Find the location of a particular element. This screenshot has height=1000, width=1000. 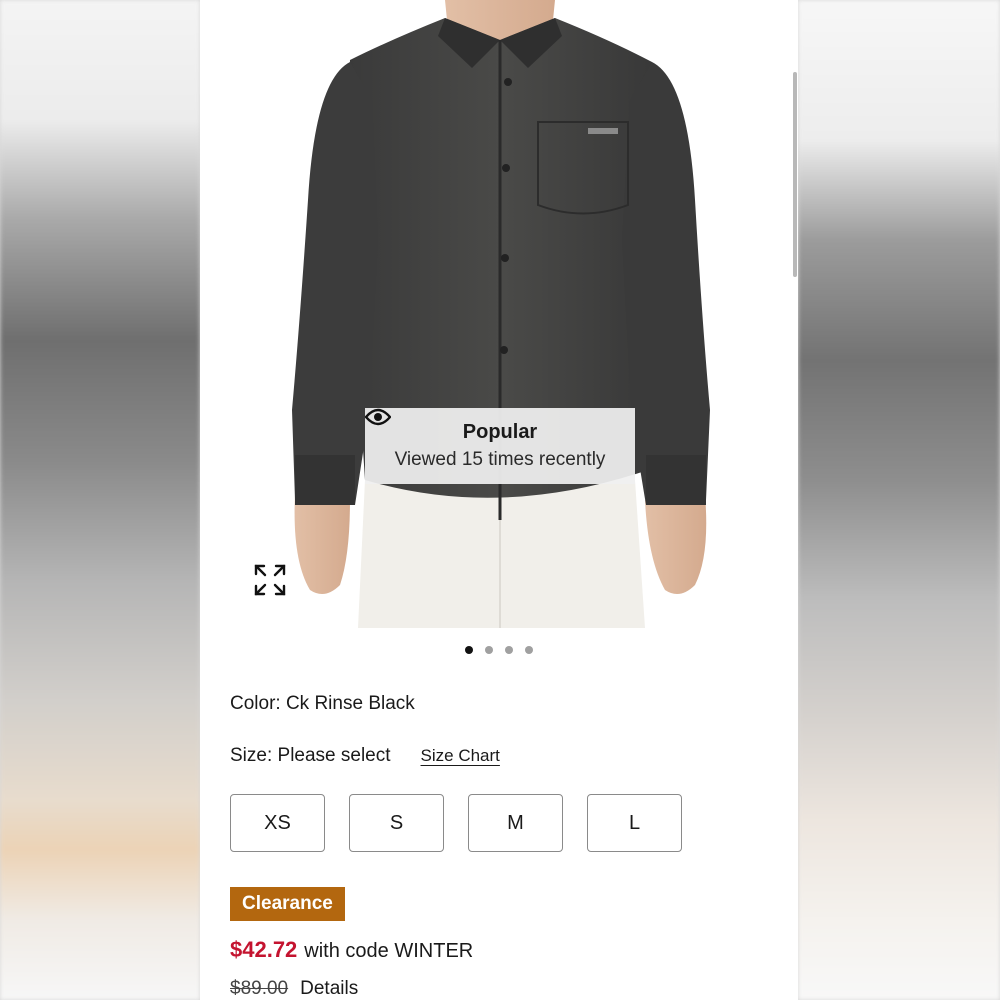

original-price-row: $89.00 Details is located at coordinates (294, 989).